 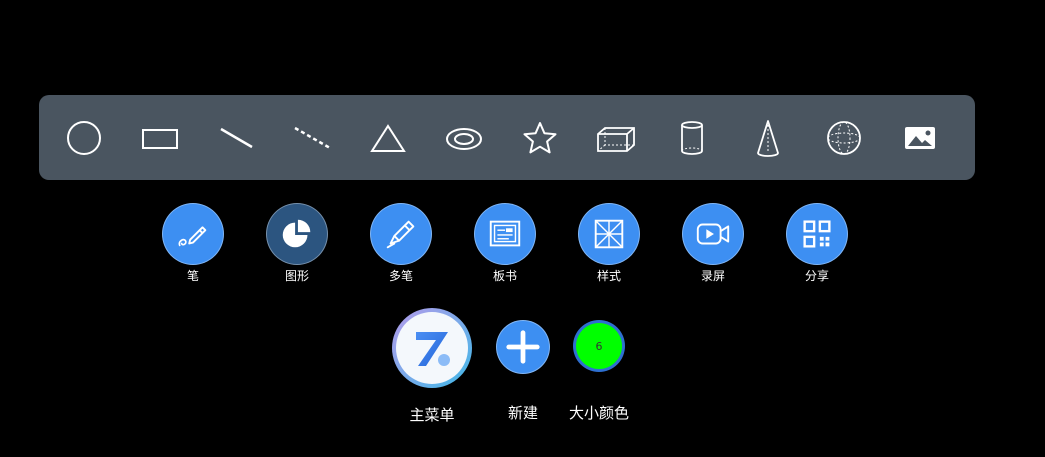 I want to click on cuboid-shape-icon, so click(x=616, y=139).